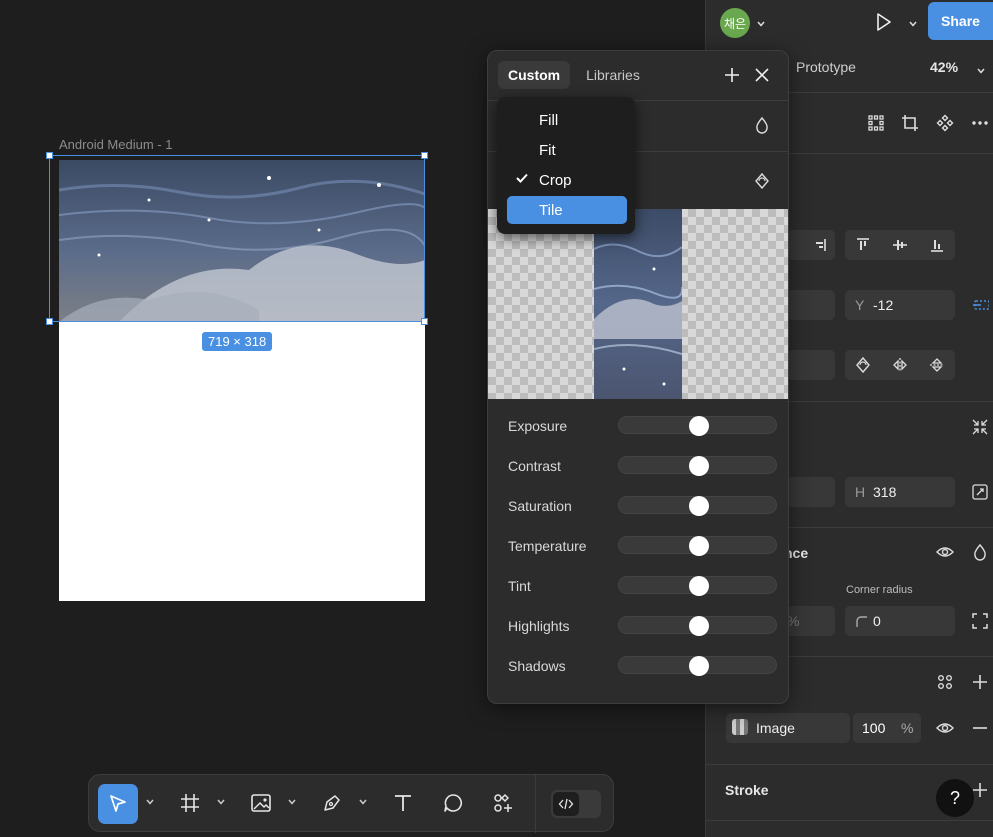 The width and height of the screenshot is (993, 837). Describe the element at coordinates (732, 75) in the screenshot. I see `add-icon` at that location.